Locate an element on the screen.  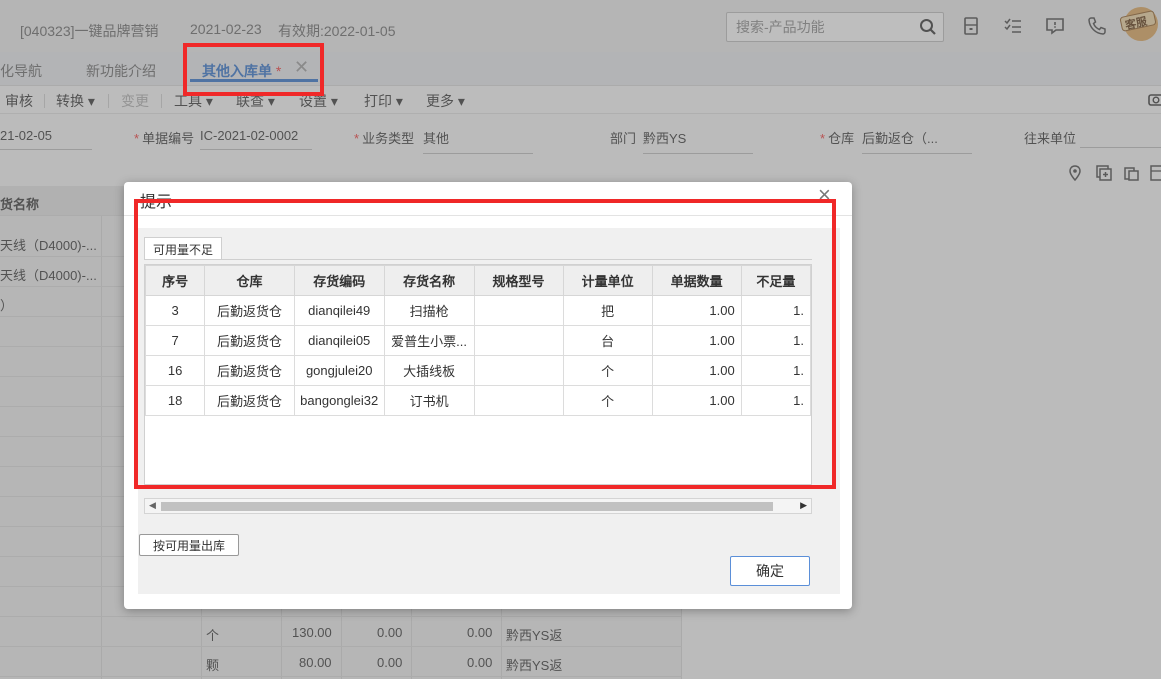
confirm-button: 确定 is located at coordinates (770, 571).